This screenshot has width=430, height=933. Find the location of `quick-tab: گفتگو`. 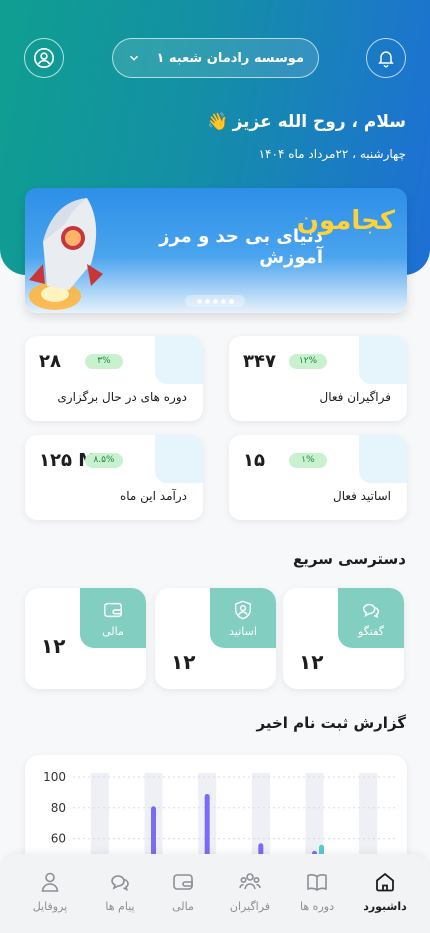

quick-tab: گفتگو is located at coordinates (371, 618).